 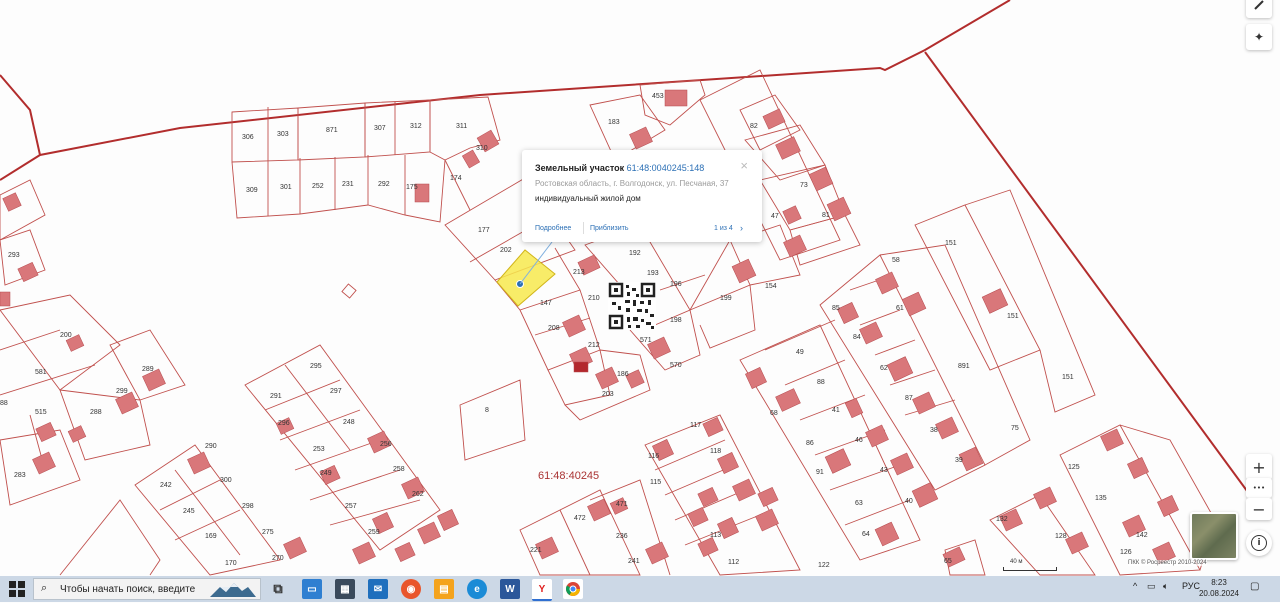 I want to click on zoom-to-link: Приблизить, so click(x=609, y=228).